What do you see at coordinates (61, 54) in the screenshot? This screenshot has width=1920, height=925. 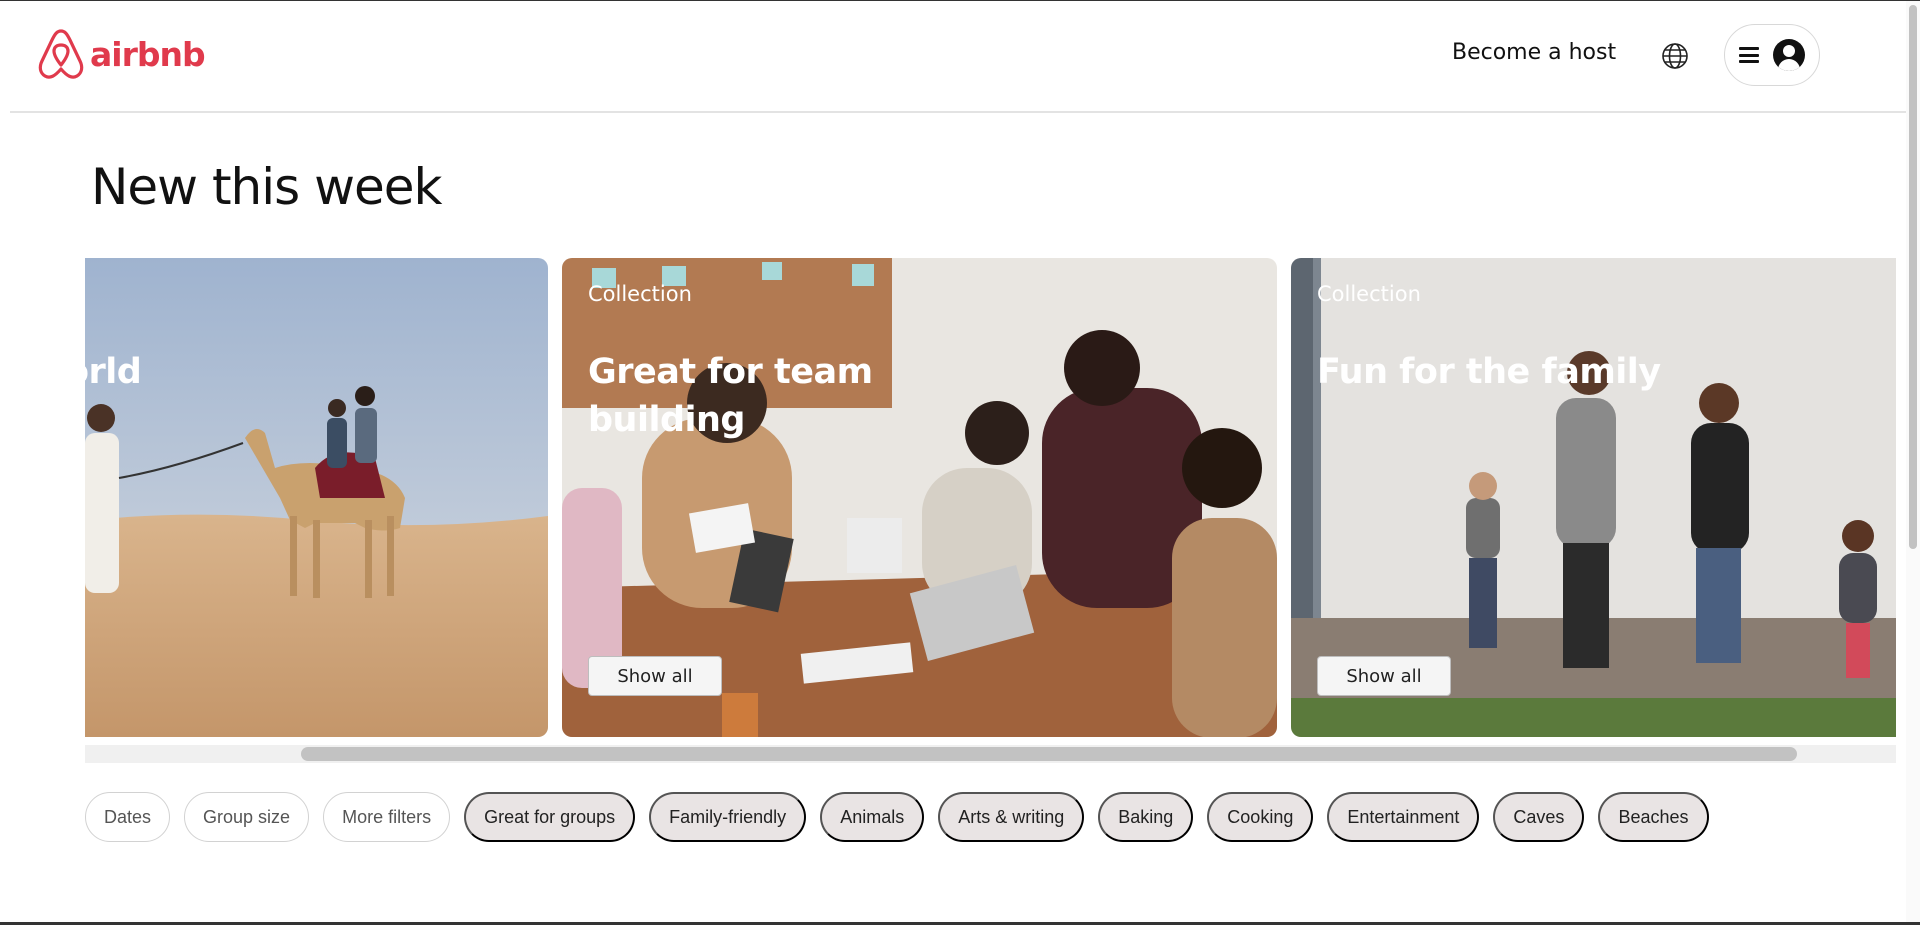 I see `airbnb-logo-icon` at bounding box center [61, 54].